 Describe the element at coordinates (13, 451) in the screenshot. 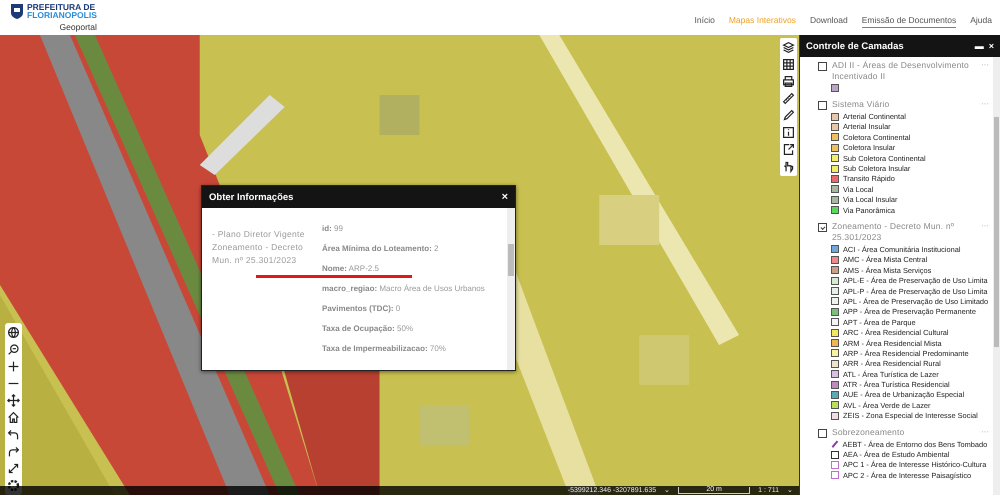

I see `redo-icon` at that location.